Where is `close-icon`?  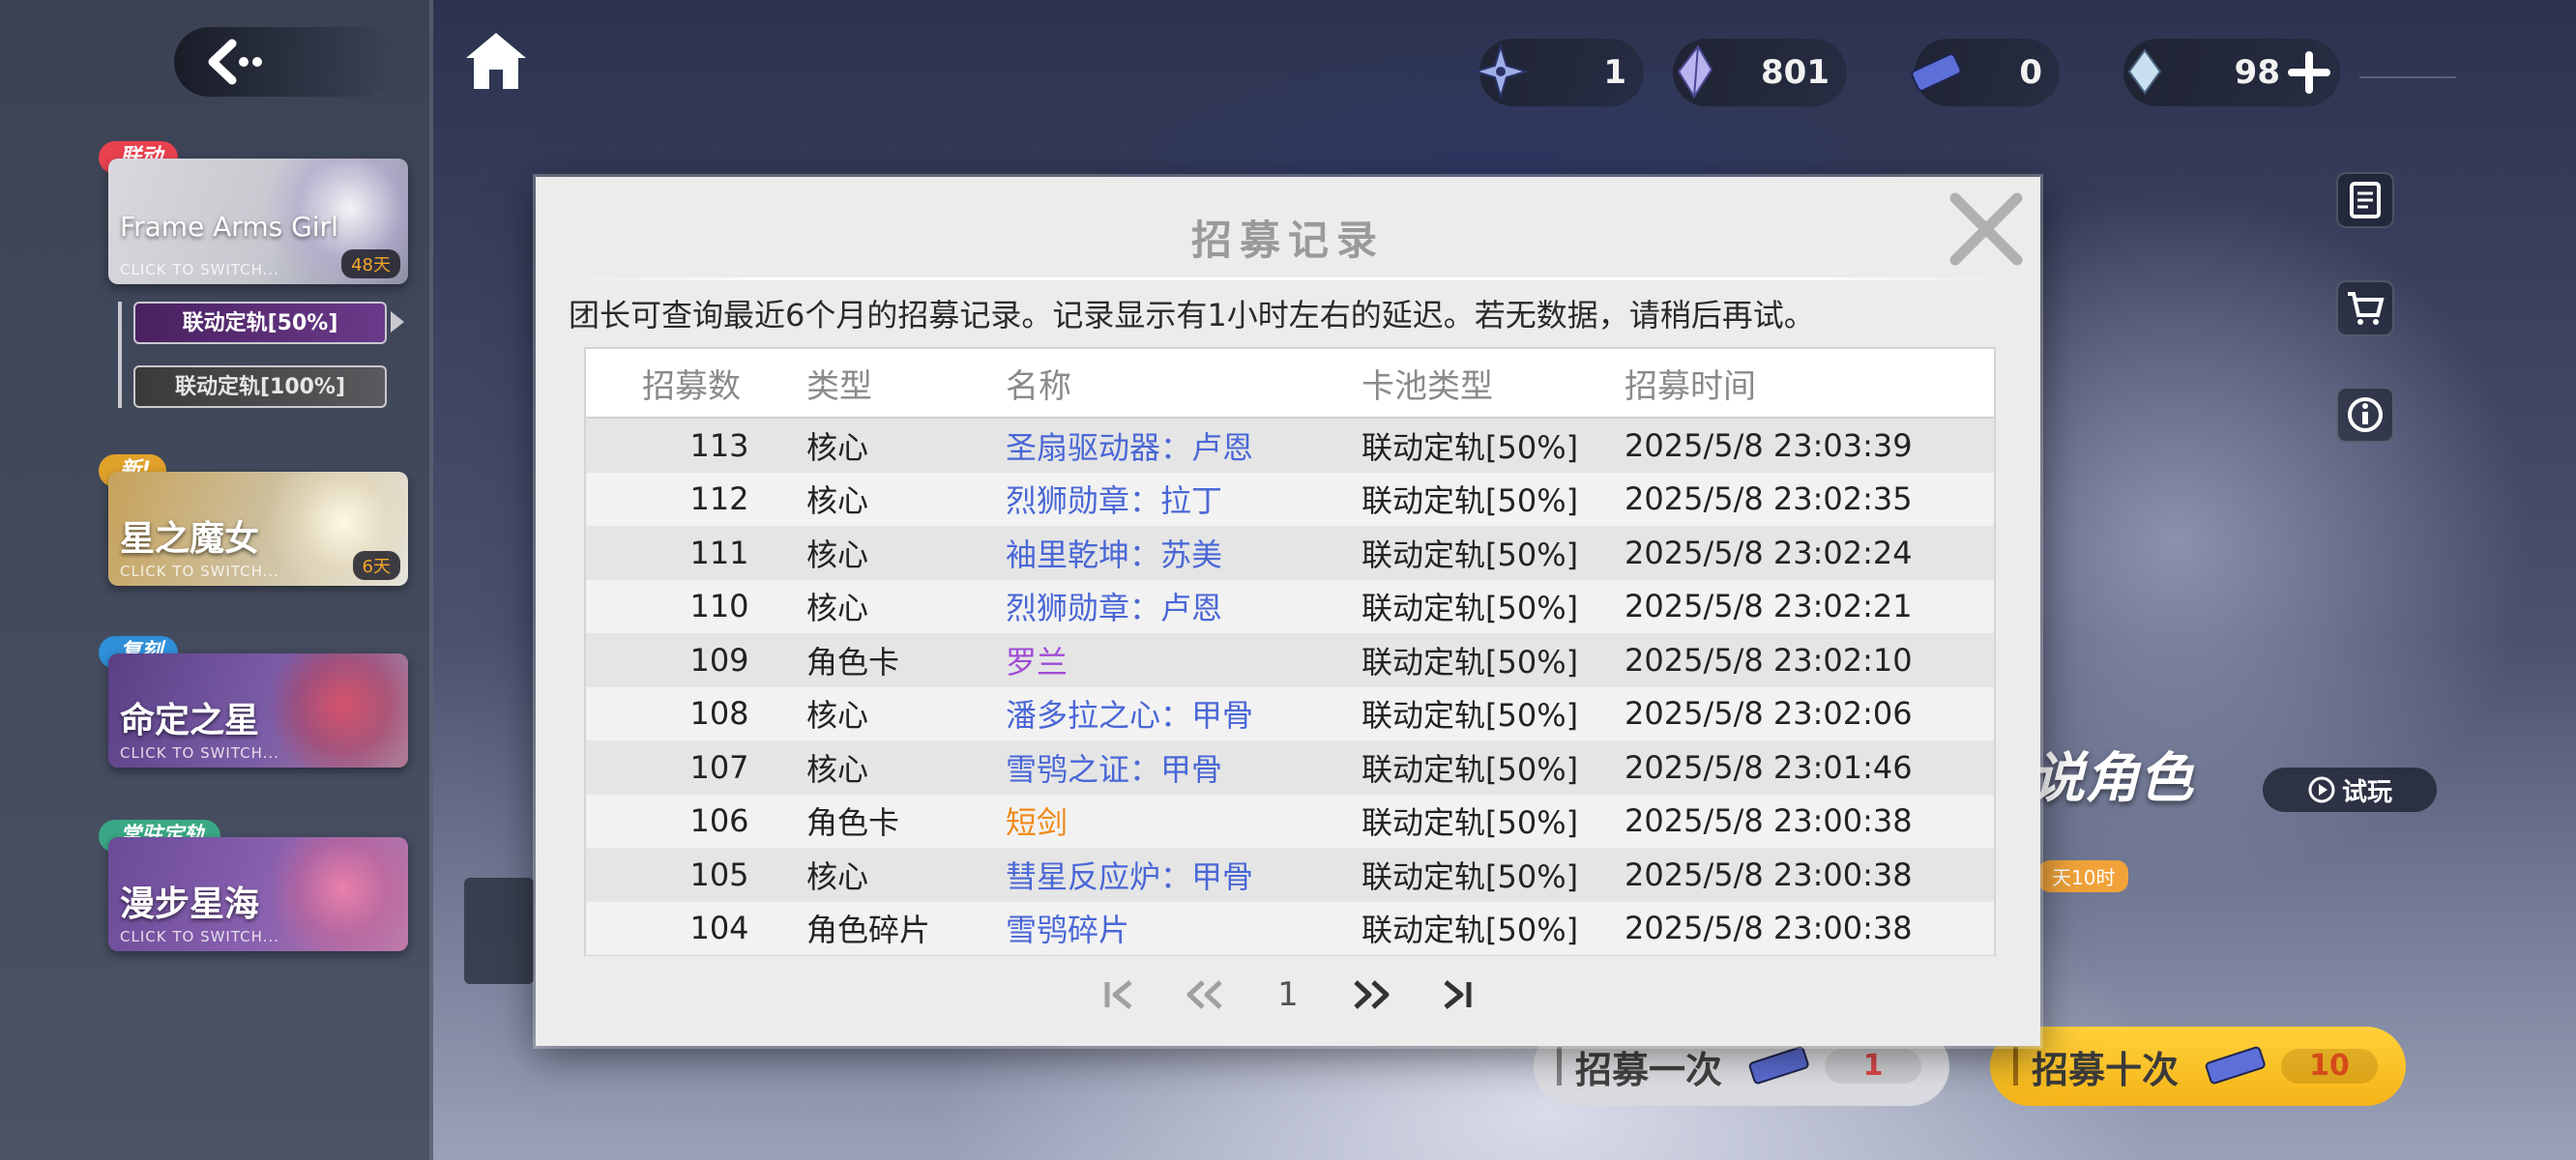 close-icon is located at coordinates (1986, 229).